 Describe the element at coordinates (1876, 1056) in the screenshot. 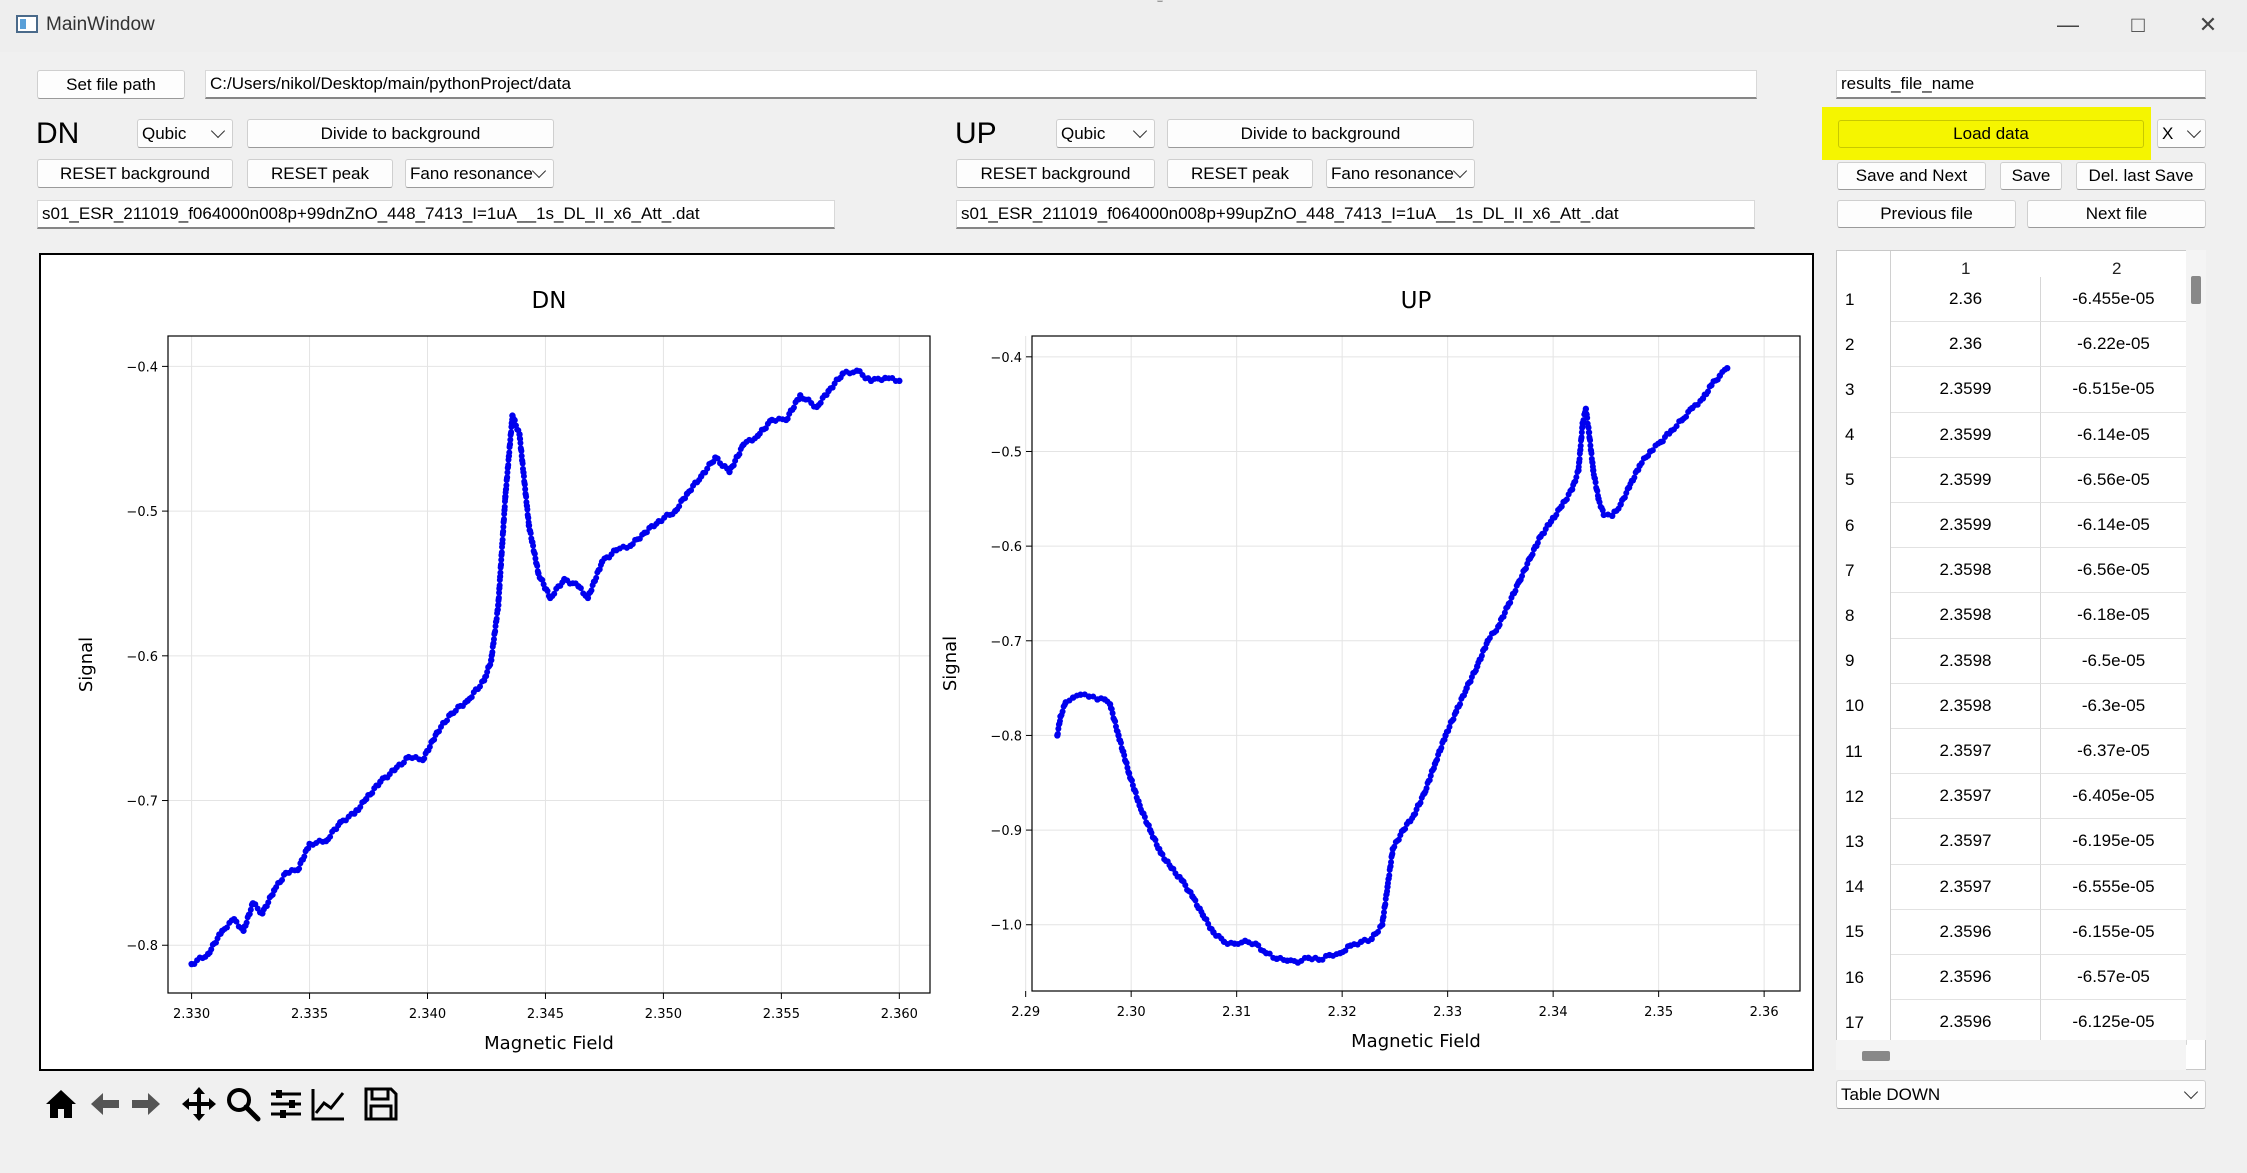

I see `horizontal-scroll-thumb` at that location.